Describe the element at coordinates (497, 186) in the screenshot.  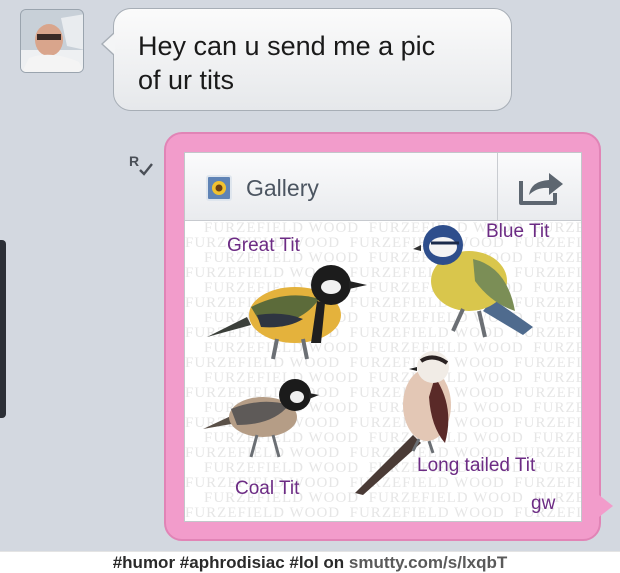
I see `header-divider` at that location.